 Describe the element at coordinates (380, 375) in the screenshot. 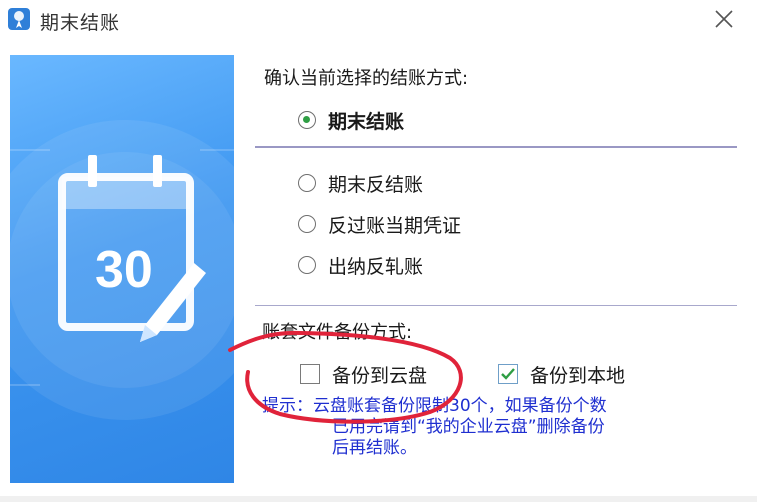

I see `checkbox-backup-cloud: 备份到云盘` at that location.